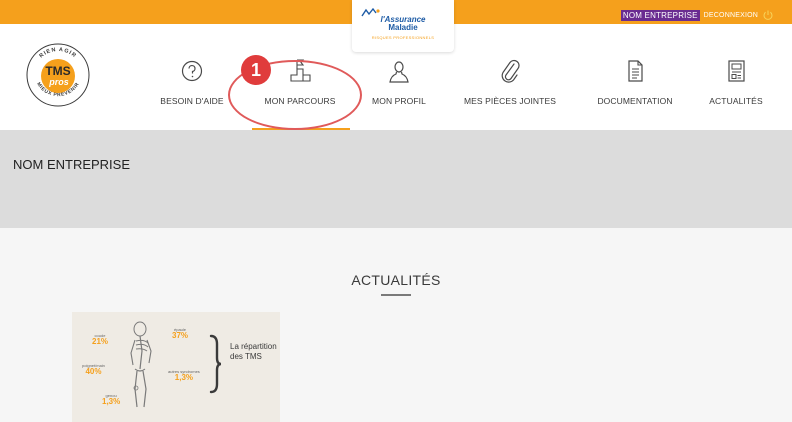  What do you see at coordinates (256, 70) in the screenshot?
I see `annotation-step-badge: 1` at bounding box center [256, 70].